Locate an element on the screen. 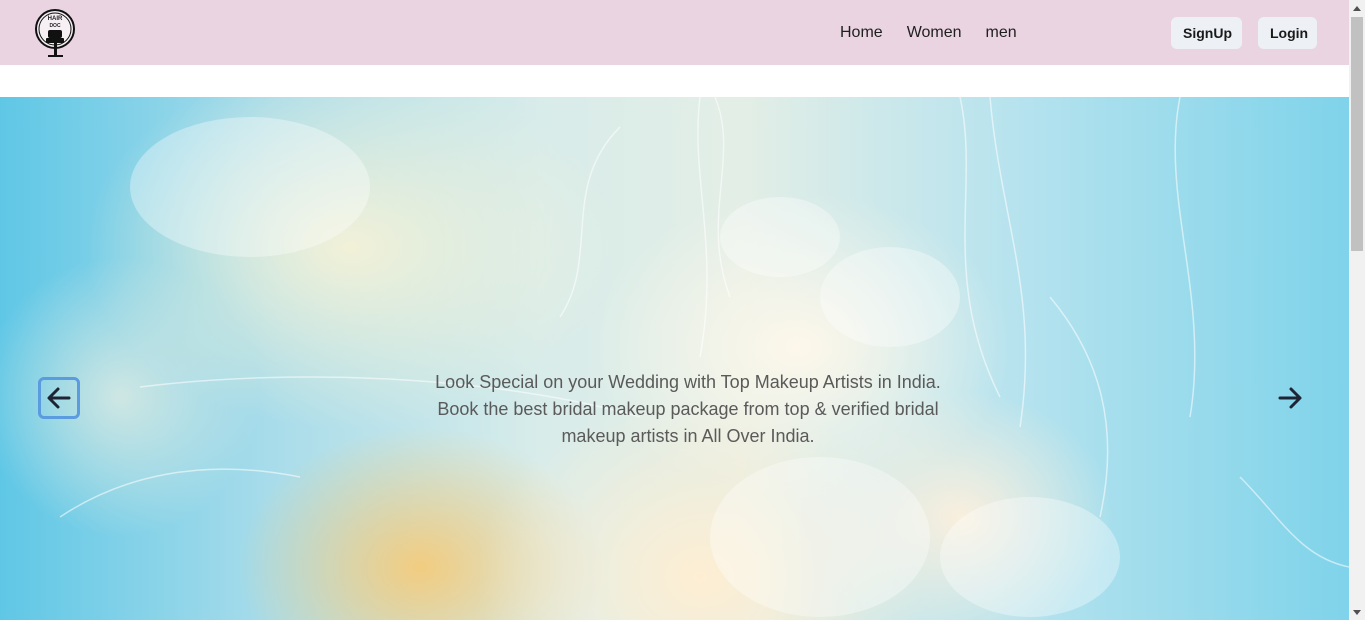 This screenshot has height=620, width=1365. scroll-down-icon is located at coordinates (1357, 612).